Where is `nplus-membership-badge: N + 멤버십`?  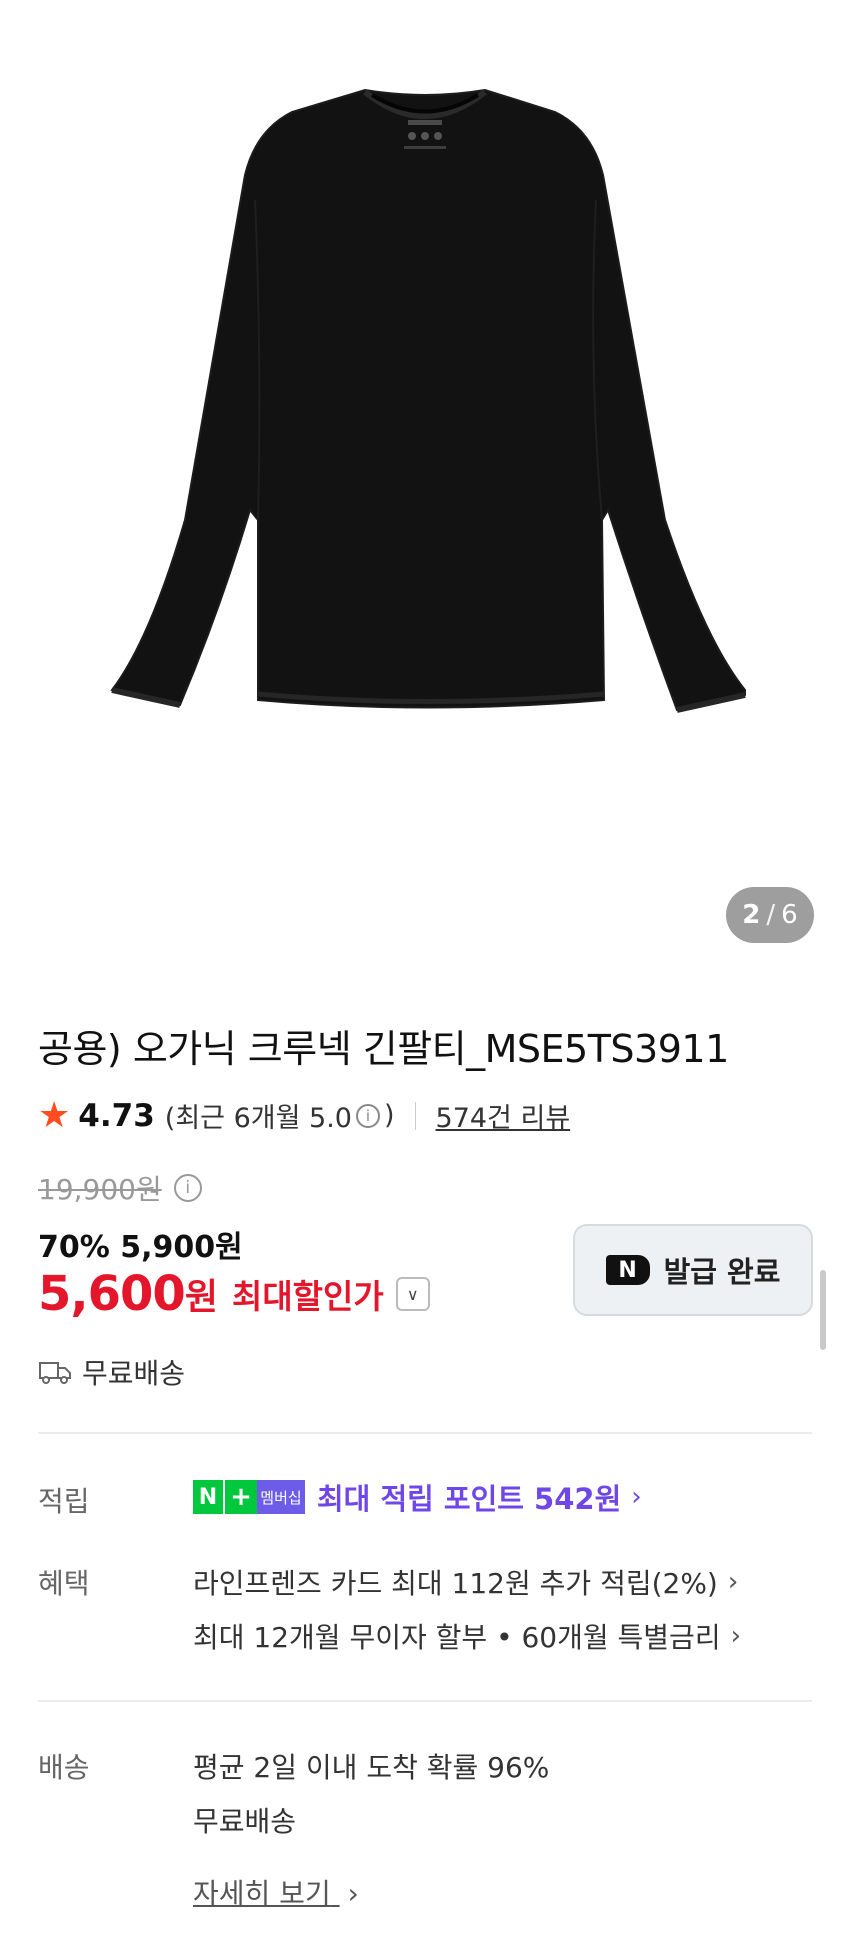
nplus-membership-badge: N + 멤버십 is located at coordinates (249, 1497).